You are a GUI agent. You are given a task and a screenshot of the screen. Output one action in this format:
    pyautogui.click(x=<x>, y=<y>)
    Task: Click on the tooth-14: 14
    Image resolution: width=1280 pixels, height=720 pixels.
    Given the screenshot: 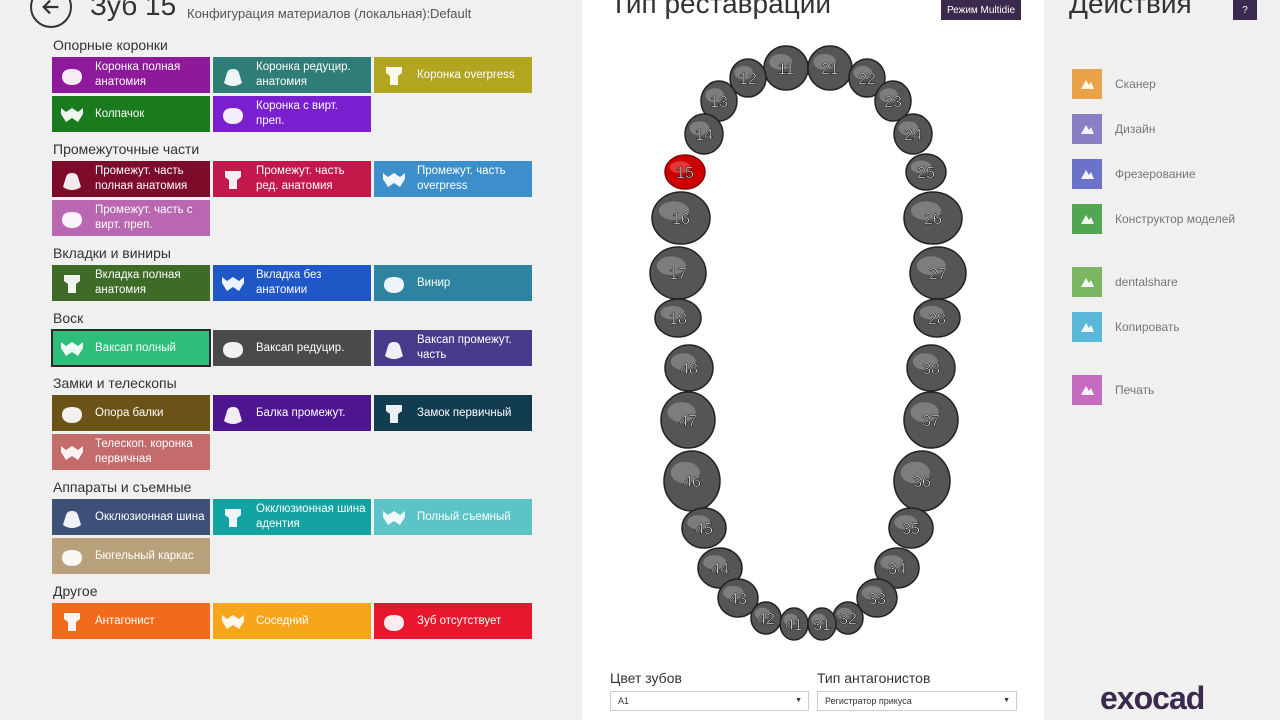 What is the action you would take?
    pyautogui.click(x=704, y=134)
    